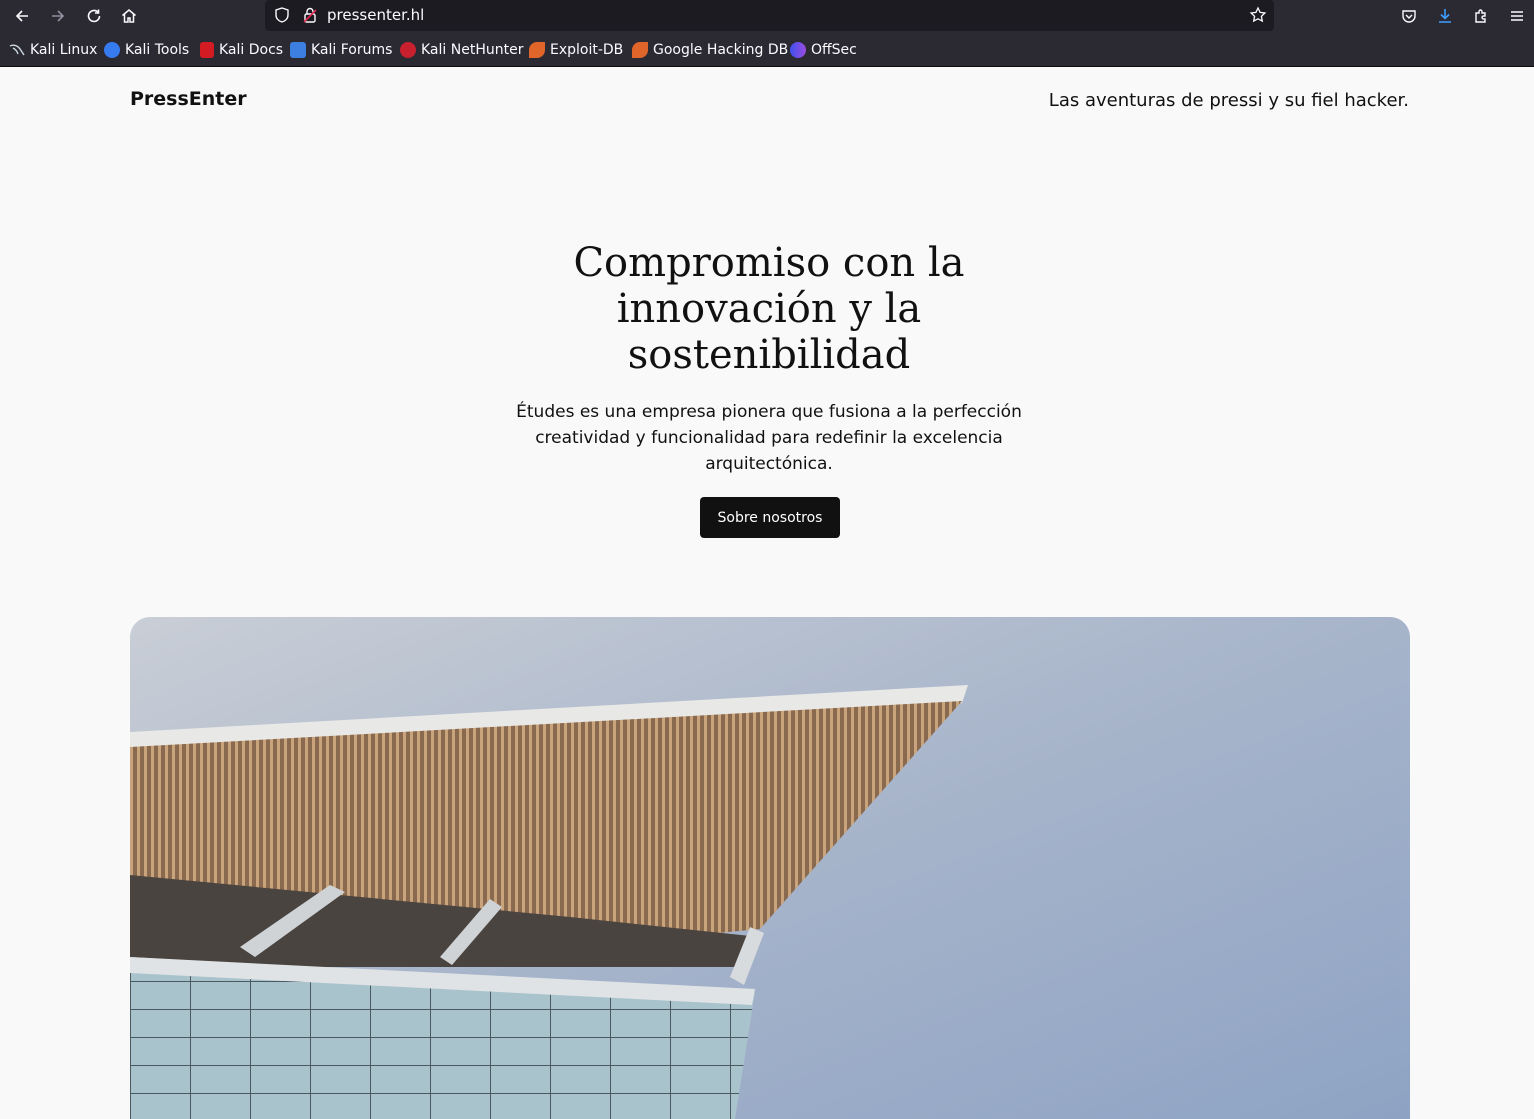  I want to click on extensions-button, so click(1481, 16).